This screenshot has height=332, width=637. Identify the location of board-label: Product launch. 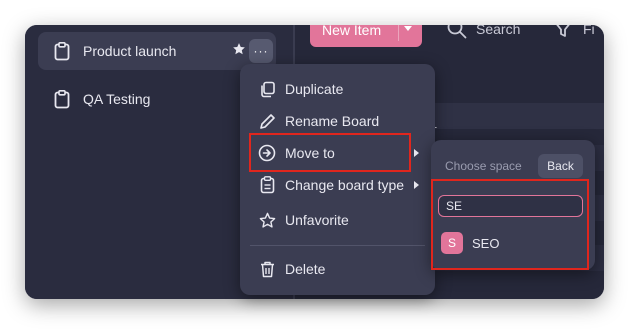
(130, 51).